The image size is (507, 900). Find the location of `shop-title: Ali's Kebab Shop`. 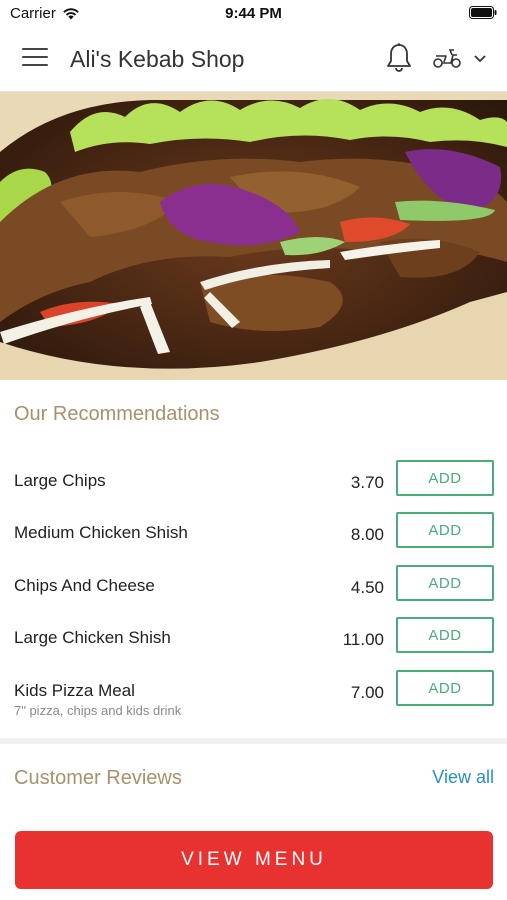

shop-title: Ali's Kebab Shop is located at coordinates (157, 59).